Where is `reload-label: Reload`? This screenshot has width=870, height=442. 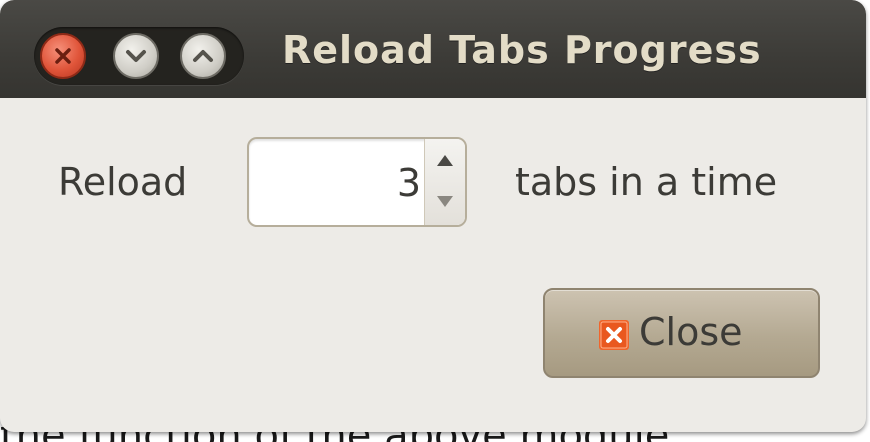
reload-label: Reload is located at coordinates (123, 182).